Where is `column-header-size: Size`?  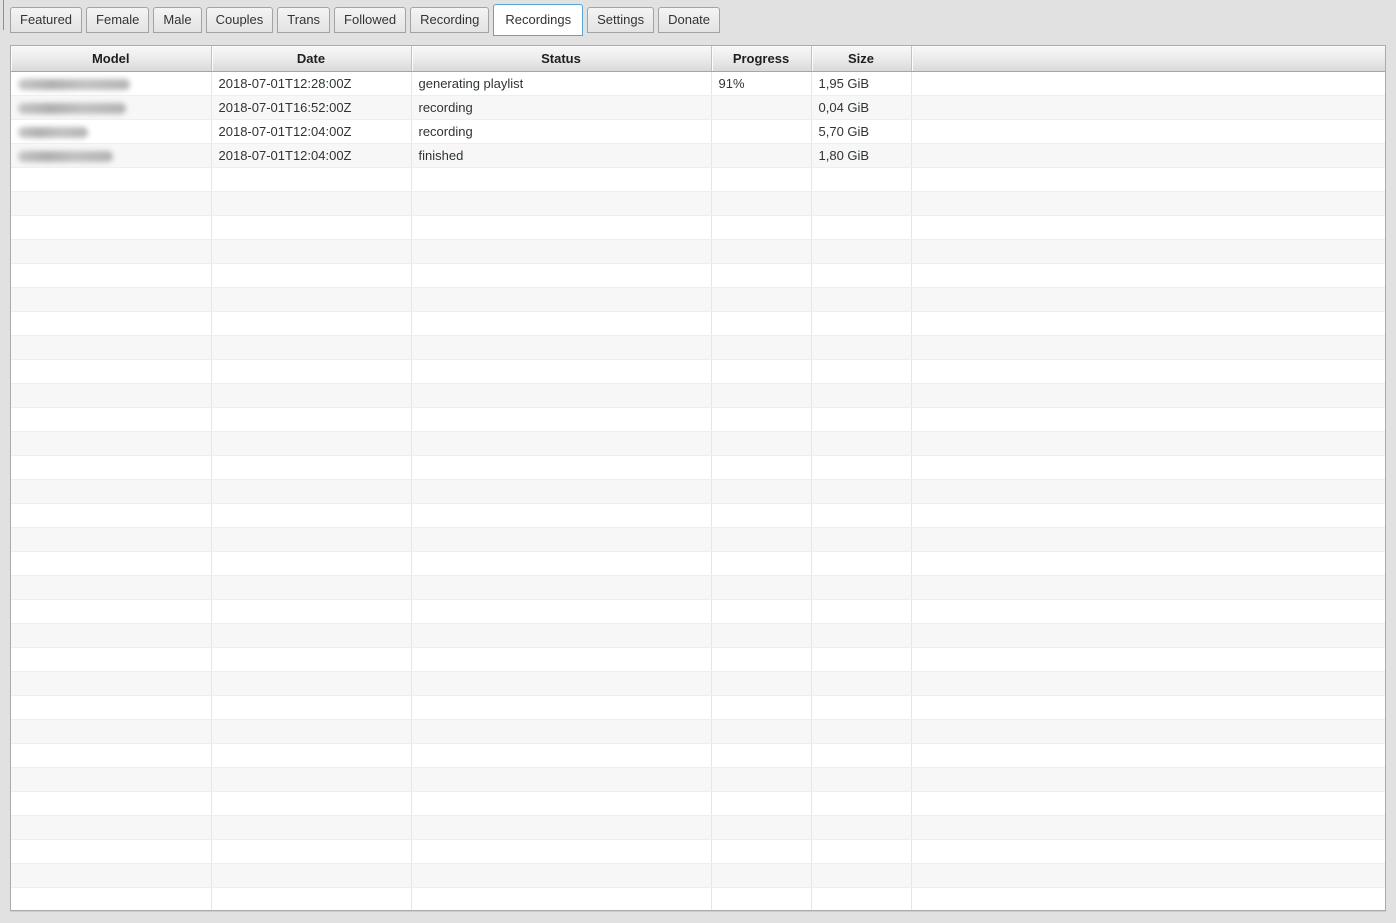 column-header-size: Size is located at coordinates (861, 59).